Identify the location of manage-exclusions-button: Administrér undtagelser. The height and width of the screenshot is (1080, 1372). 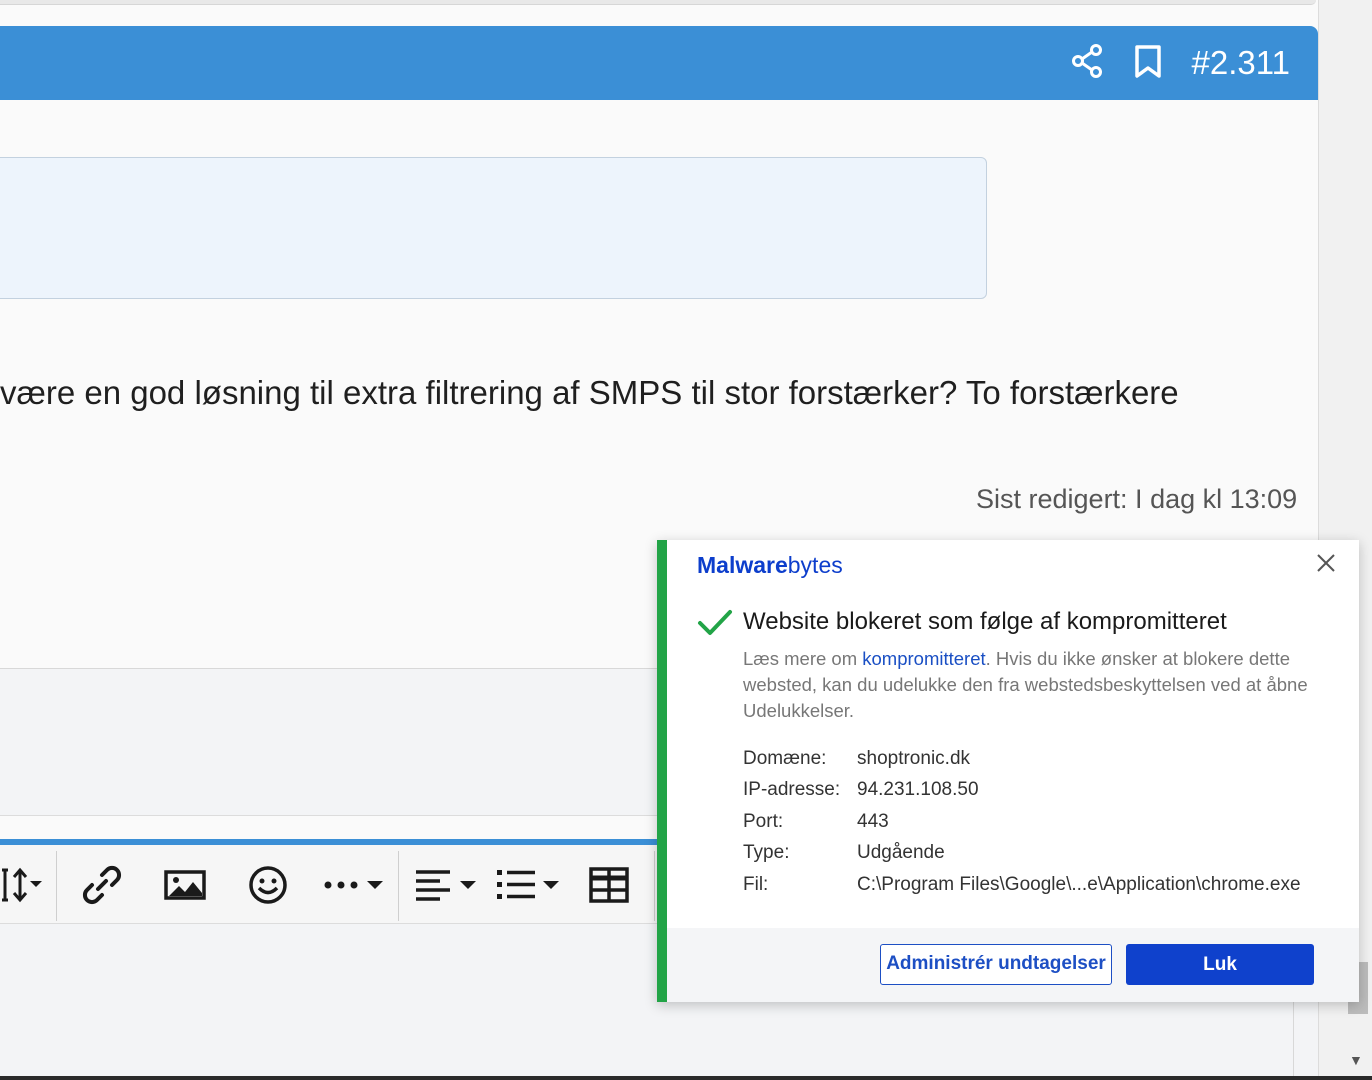
(996, 964).